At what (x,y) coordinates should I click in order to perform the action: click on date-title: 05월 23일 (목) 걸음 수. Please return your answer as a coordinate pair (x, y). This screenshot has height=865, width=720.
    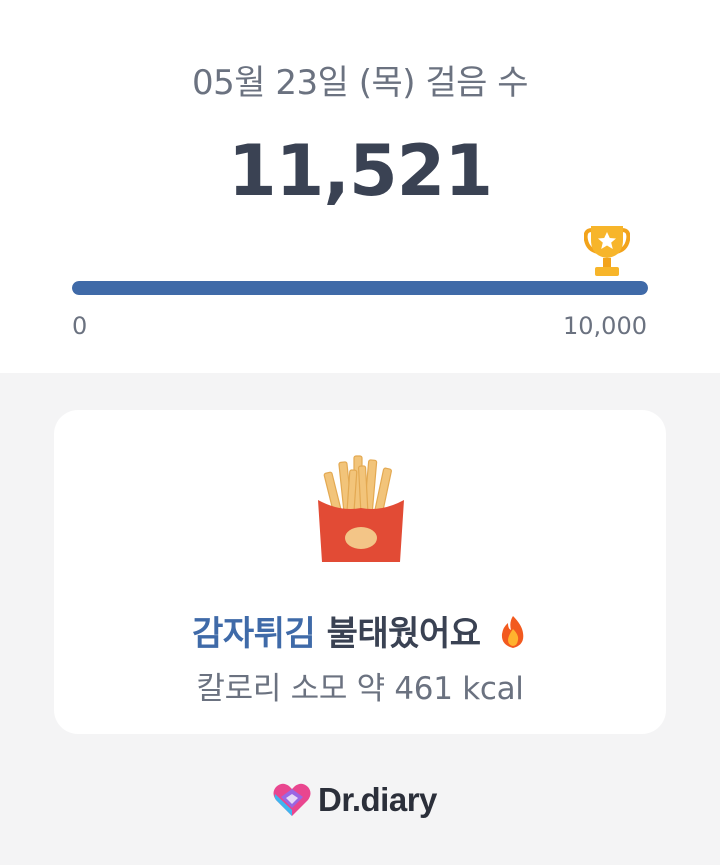
    Looking at the image, I should click on (360, 83).